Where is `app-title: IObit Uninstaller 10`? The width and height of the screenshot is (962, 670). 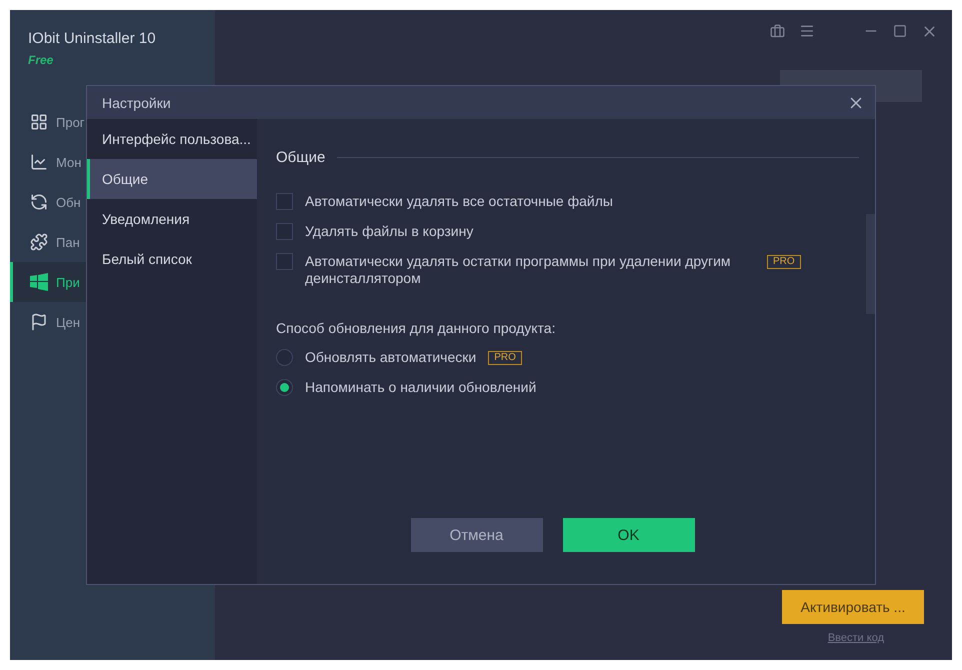 app-title: IObit Uninstaller 10 is located at coordinates (92, 38).